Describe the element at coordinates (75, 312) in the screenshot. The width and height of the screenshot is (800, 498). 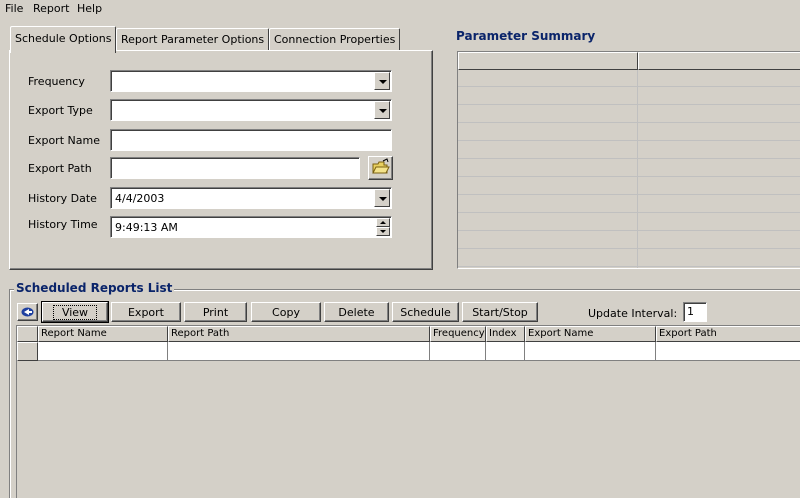
I see `view-button: View` at that location.